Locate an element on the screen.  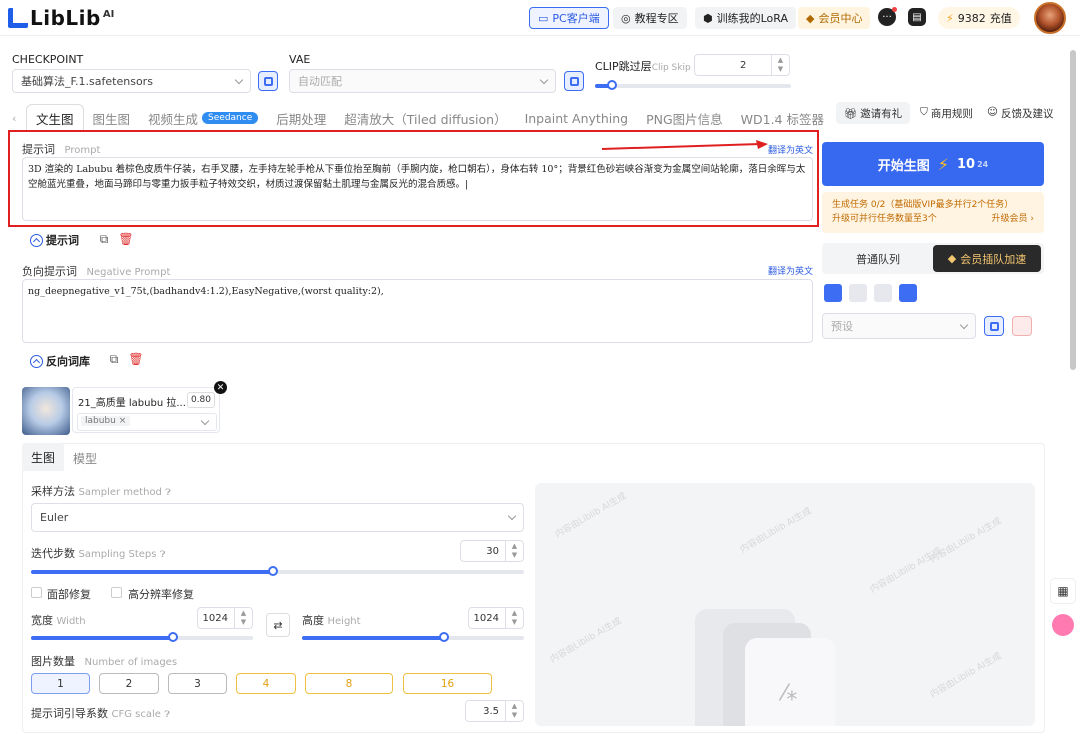
vip-center-button: ◆ 会员中心 is located at coordinates (834, 18).